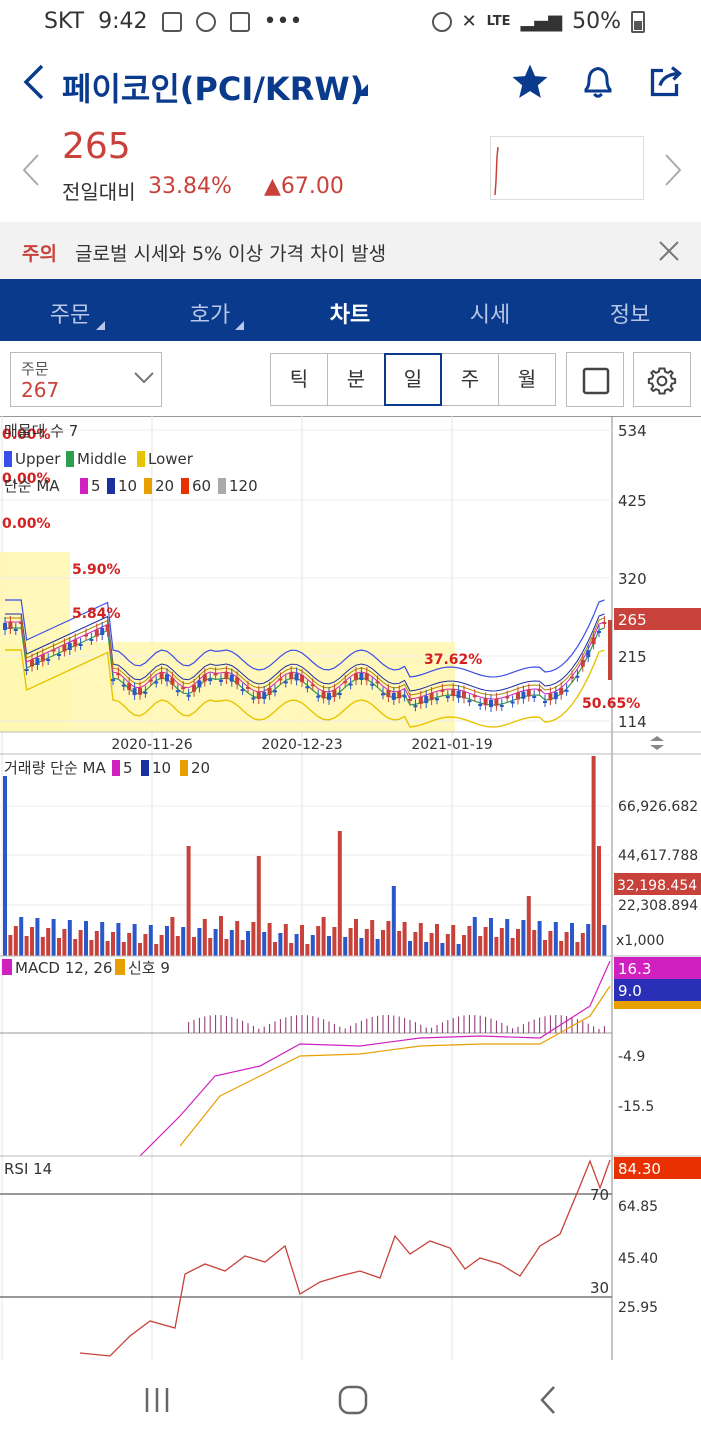 The height and width of the screenshot is (1440, 701). What do you see at coordinates (666, 81) in the screenshot?
I see `share-icon` at bounding box center [666, 81].